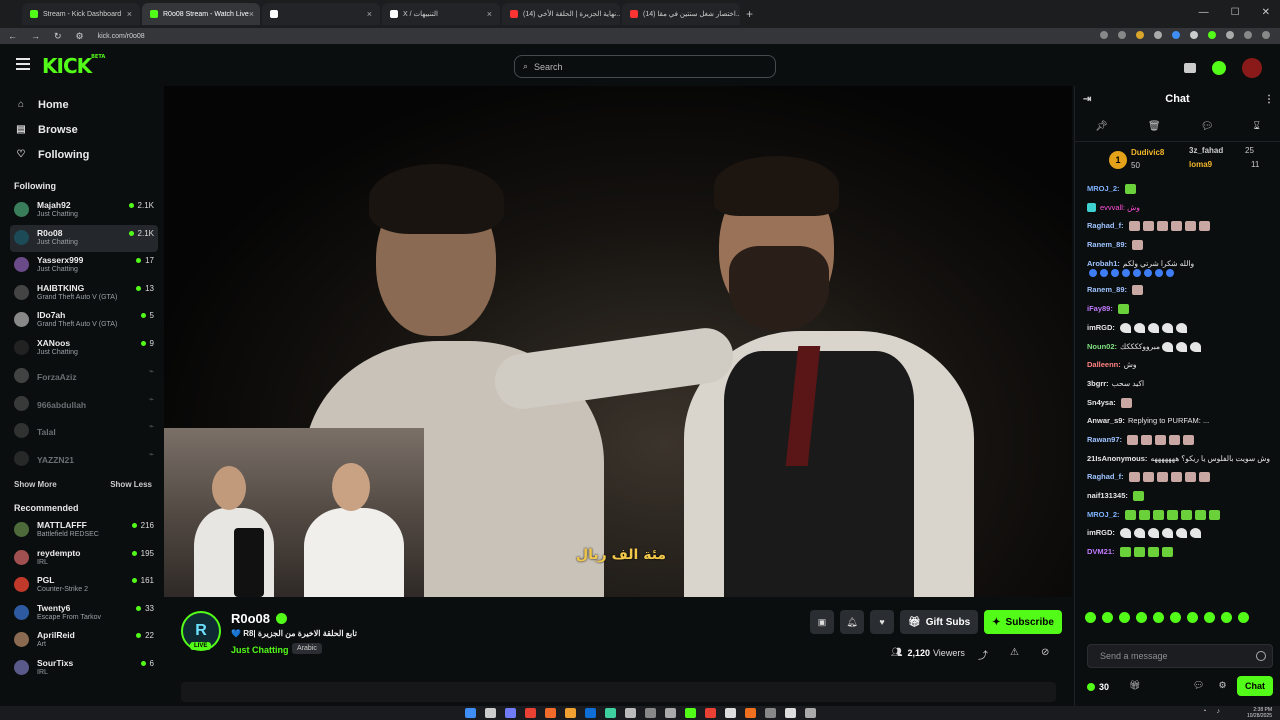  Describe the element at coordinates (1102, 347) in the screenshot. I see `chat-username: Noun02:` at that location.